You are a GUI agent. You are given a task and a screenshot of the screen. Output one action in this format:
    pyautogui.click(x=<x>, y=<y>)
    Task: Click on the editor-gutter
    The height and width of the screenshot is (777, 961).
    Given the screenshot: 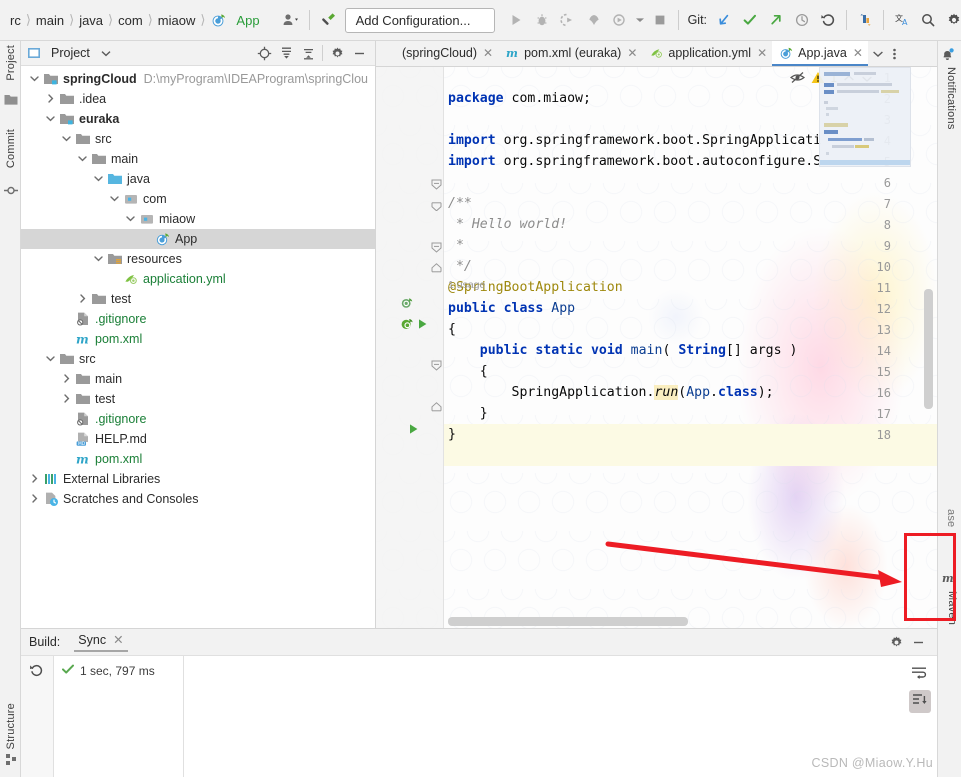 What is the action you would take?
    pyautogui.click(x=410, y=347)
    